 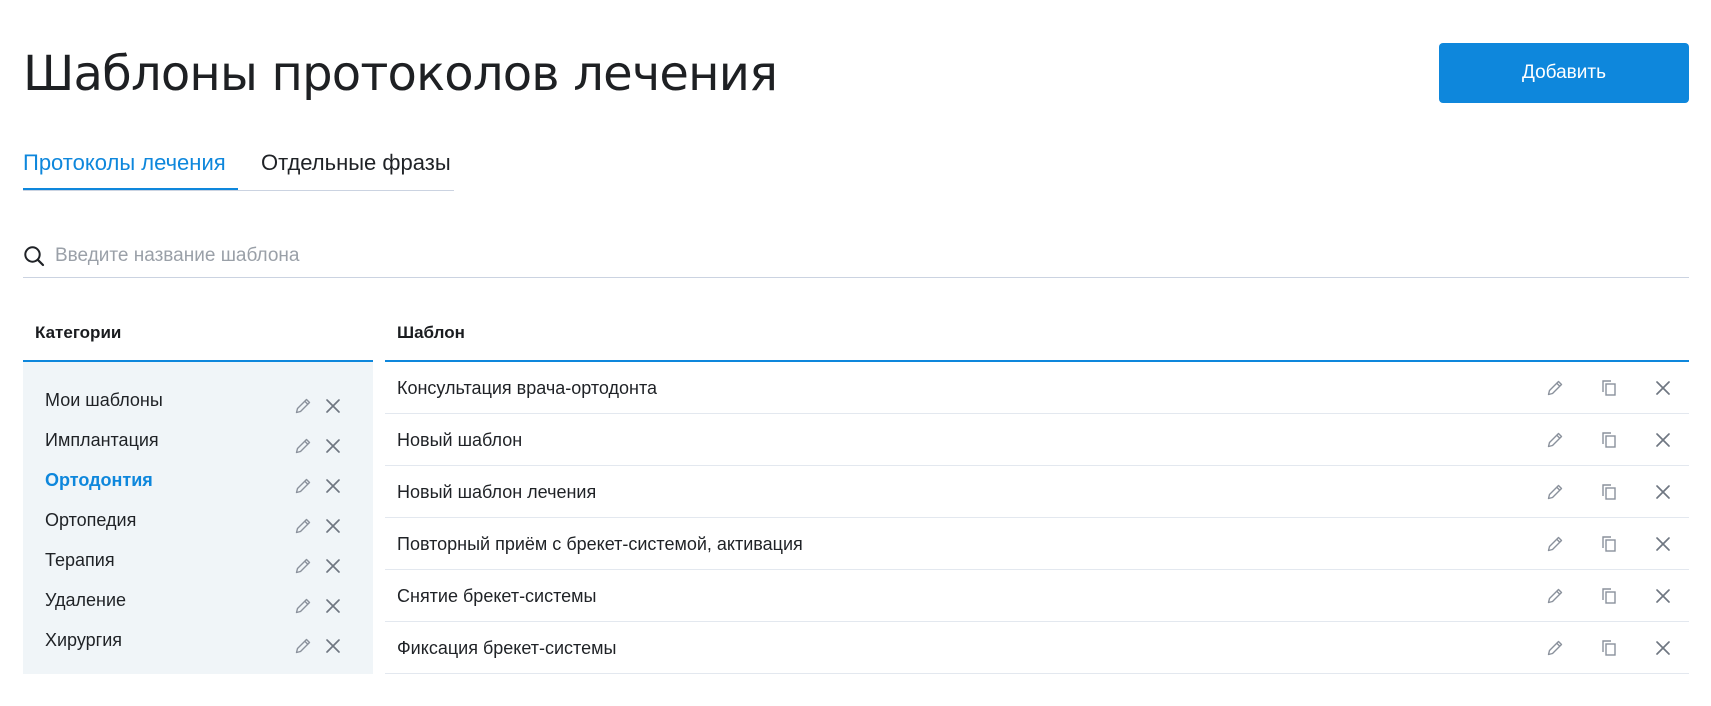 What do you see at coordinates (34, 256) in the screenshot?
I see `search-icon` at bounding box center [34, 256].